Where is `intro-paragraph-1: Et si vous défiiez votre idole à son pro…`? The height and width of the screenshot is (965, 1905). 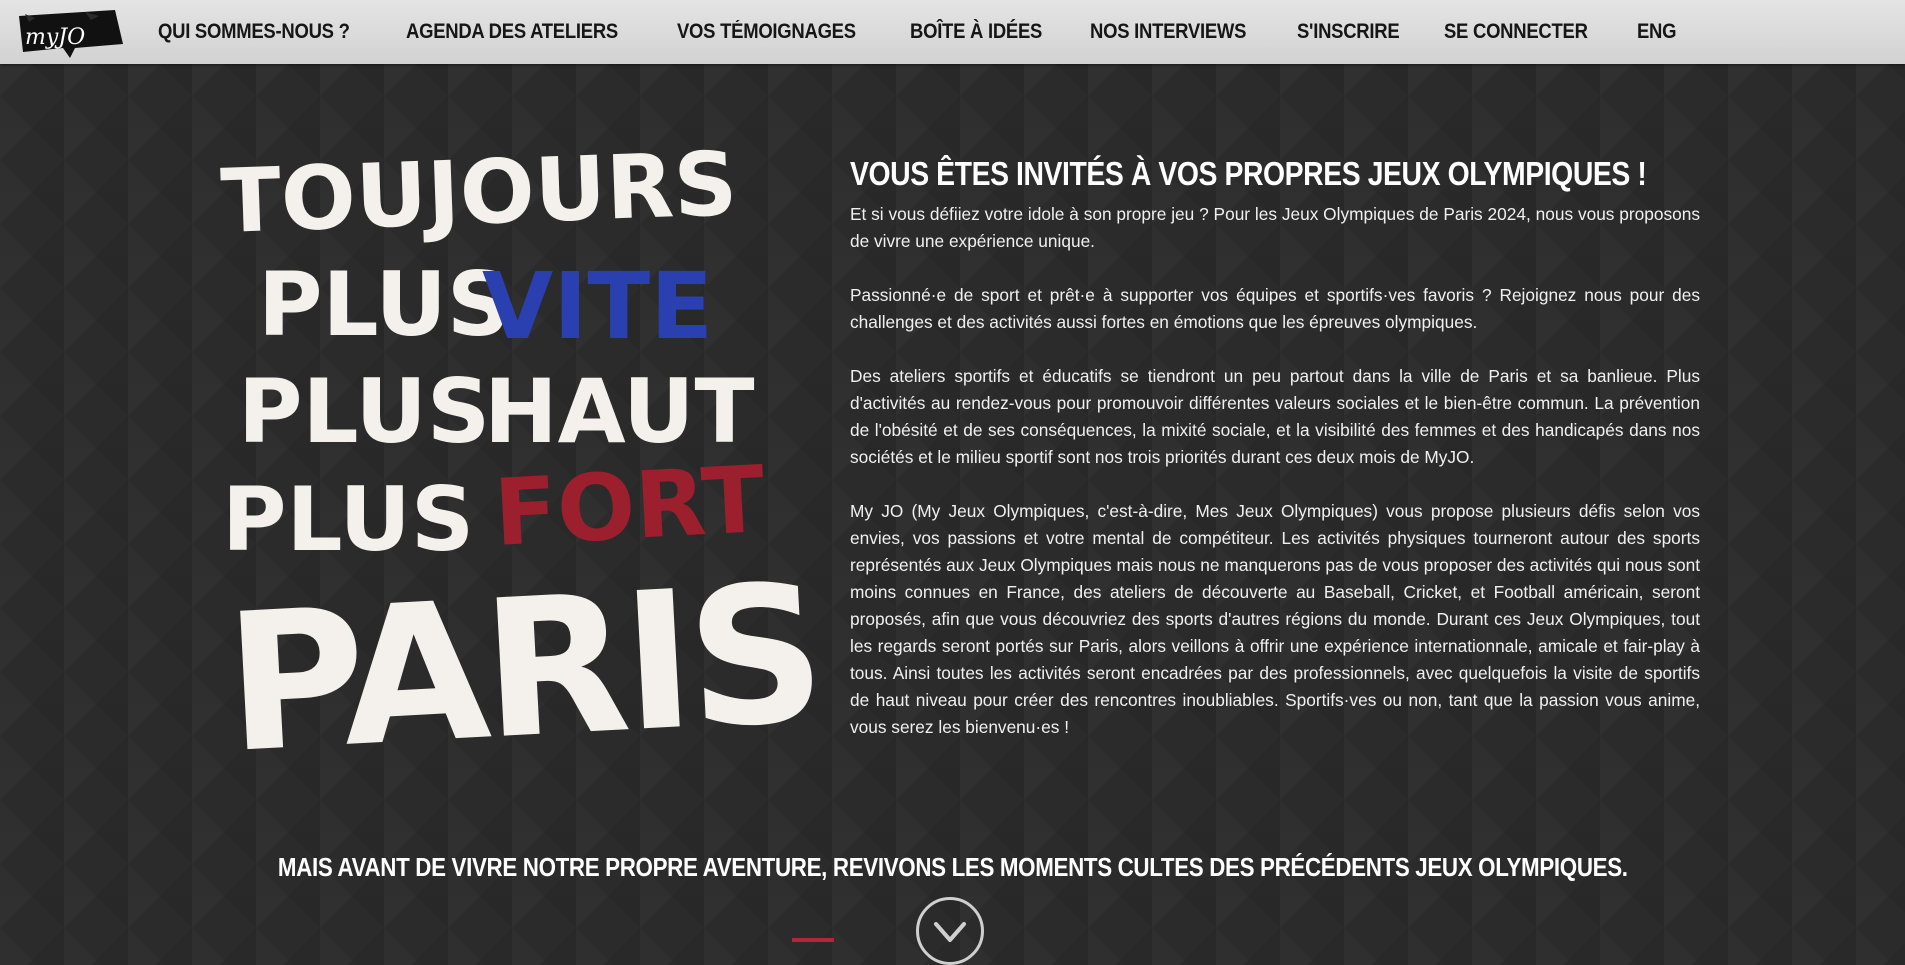 intro-paragraph-1: Et si vous défiiez votre idole à son pro… is located at coordinates (1275, 227).